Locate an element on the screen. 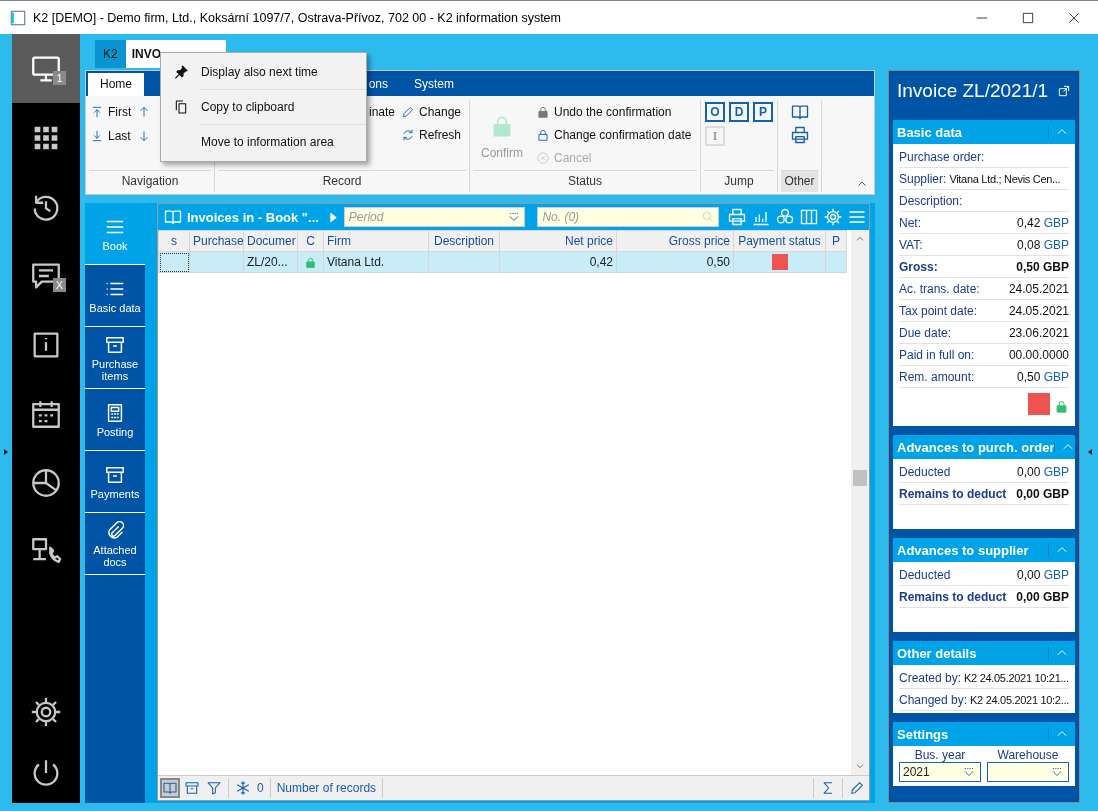  field-label: Supplier: is located at coordinates (923, 178).